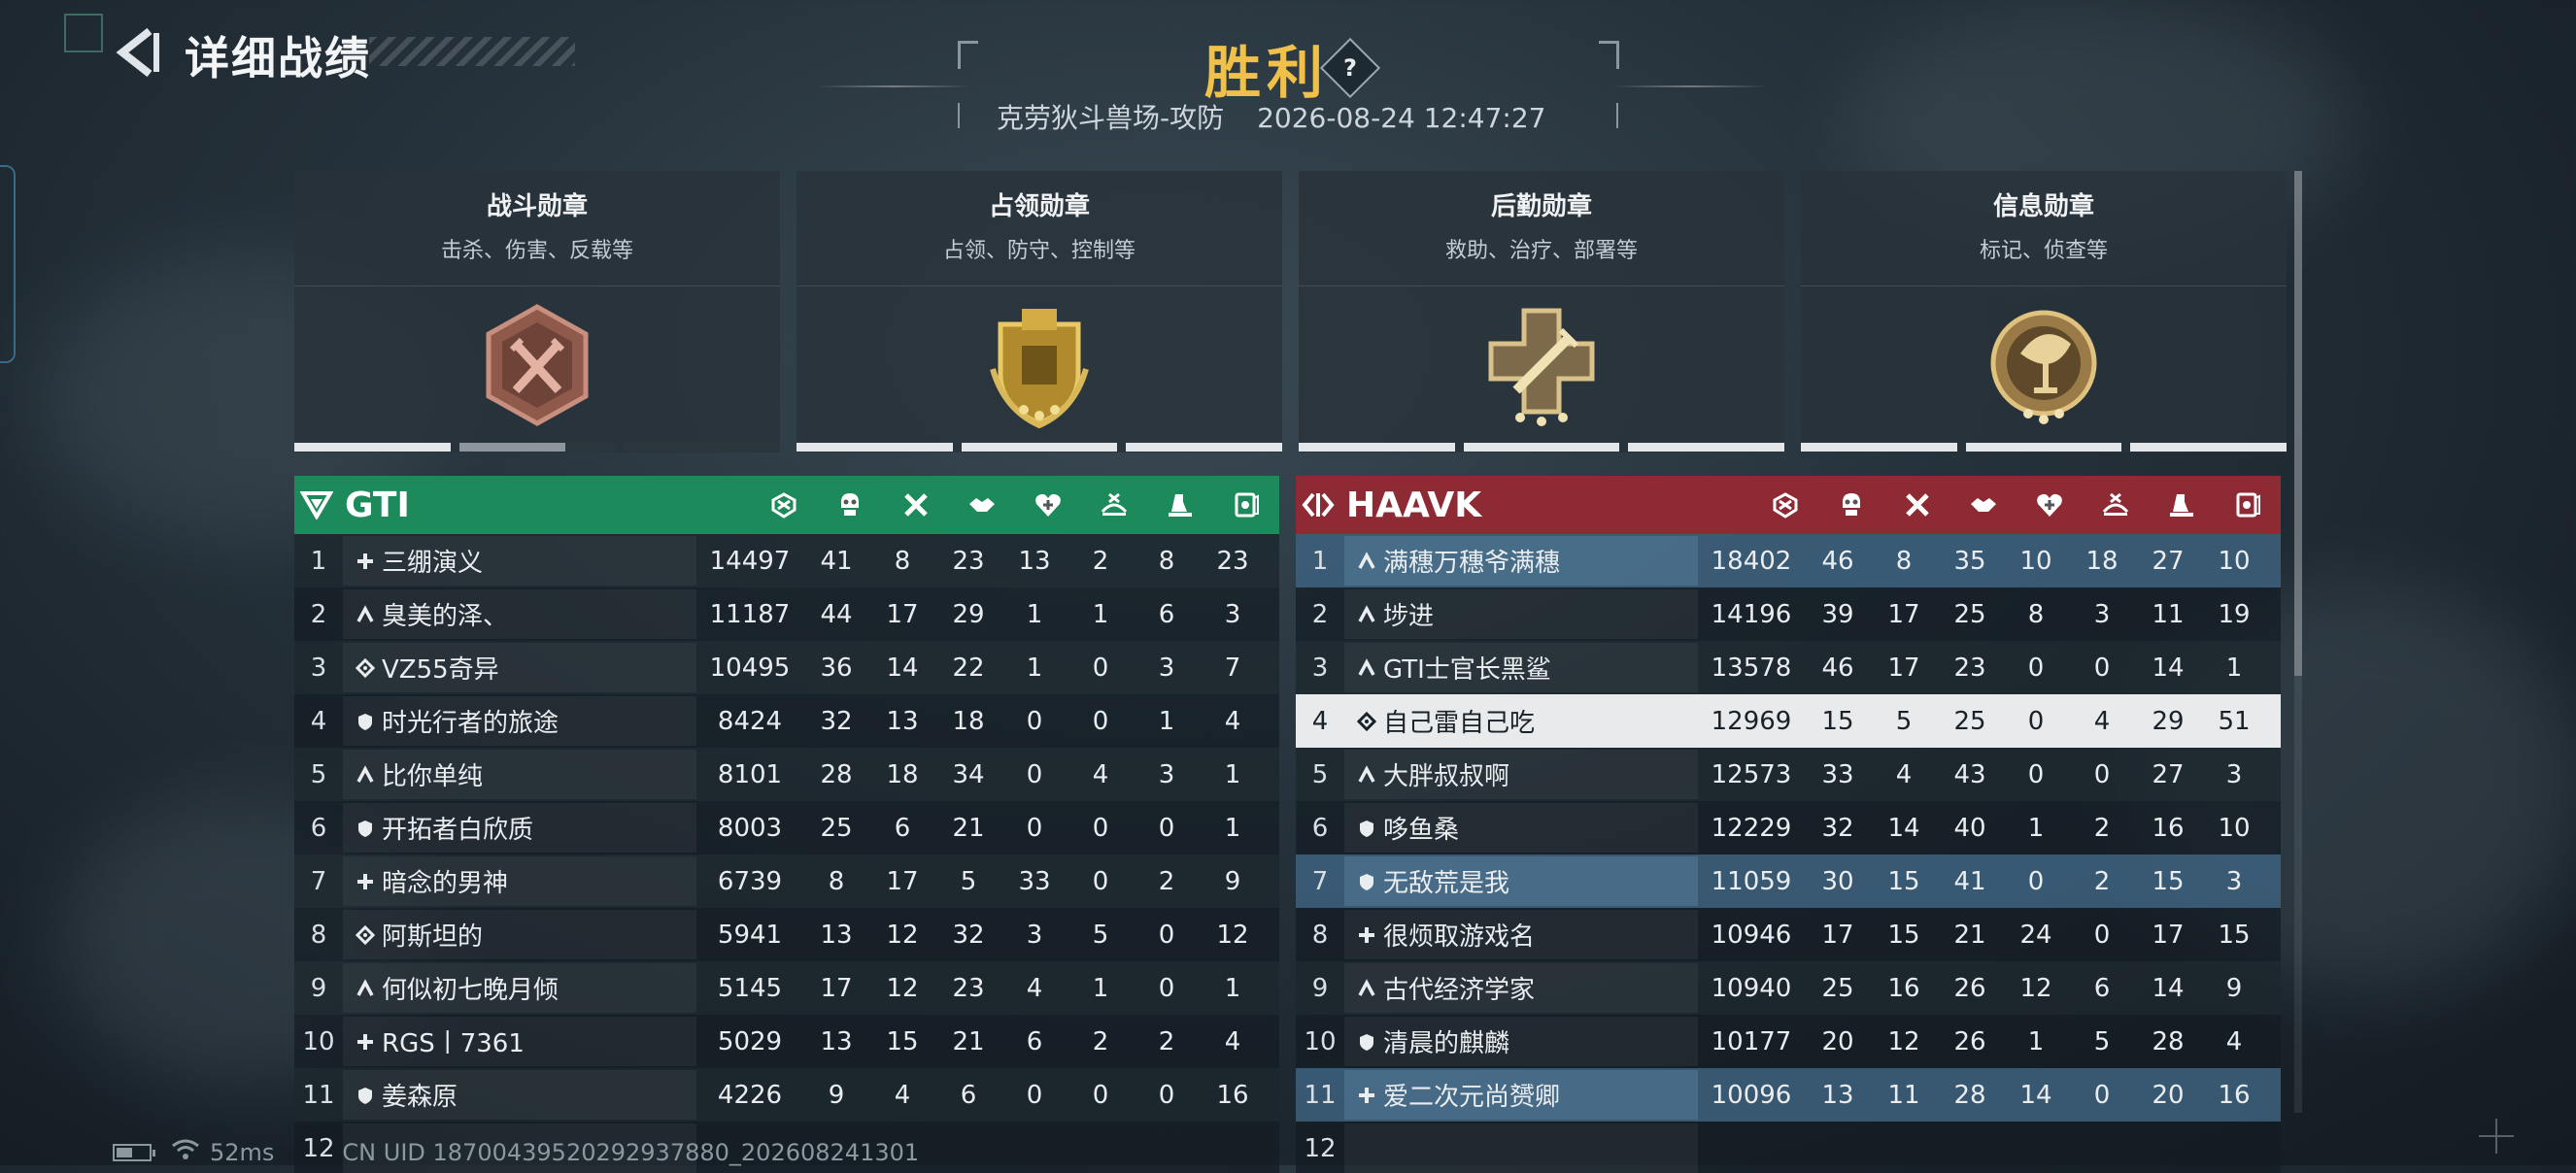  I want to click on player-name-cell: 大胖叔叔啊, so click(1521, 775).